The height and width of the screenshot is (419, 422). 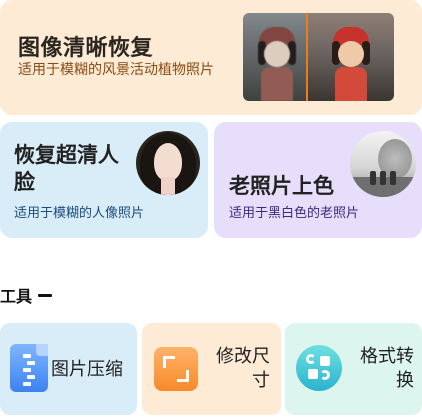 What do you see at coordinates (168, 163) in the screenshot?
I see `portrait-thumbnail` at bounding box center [168, 163].